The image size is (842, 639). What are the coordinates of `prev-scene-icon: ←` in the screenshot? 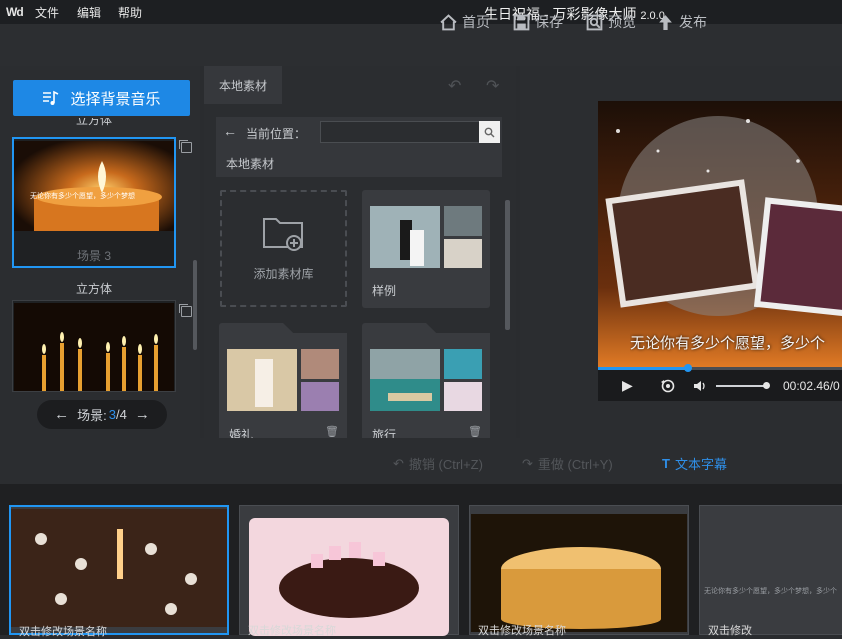 It's located at (61, 414).